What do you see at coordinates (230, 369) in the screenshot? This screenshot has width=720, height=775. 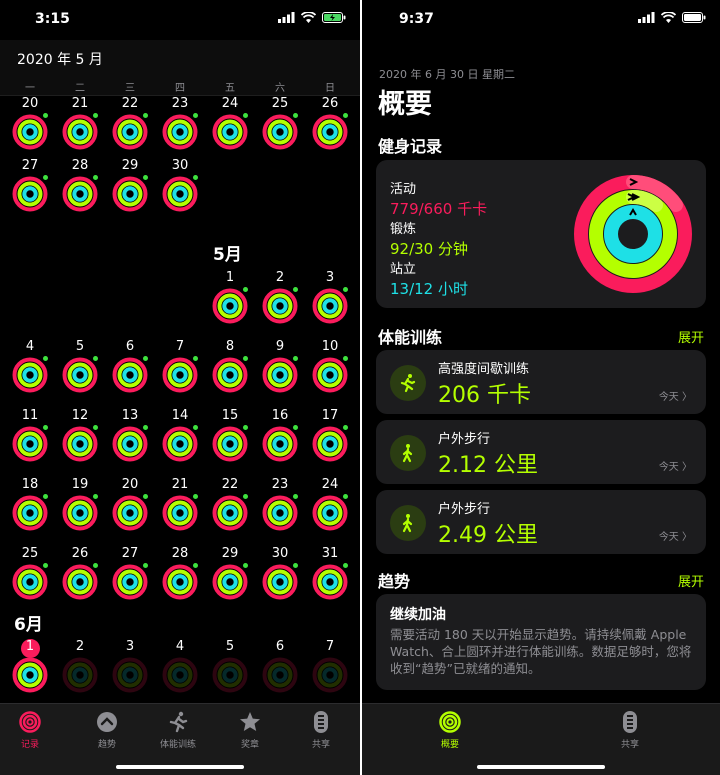 I see `calendar-day: 8` at bounding box center [230, 369].